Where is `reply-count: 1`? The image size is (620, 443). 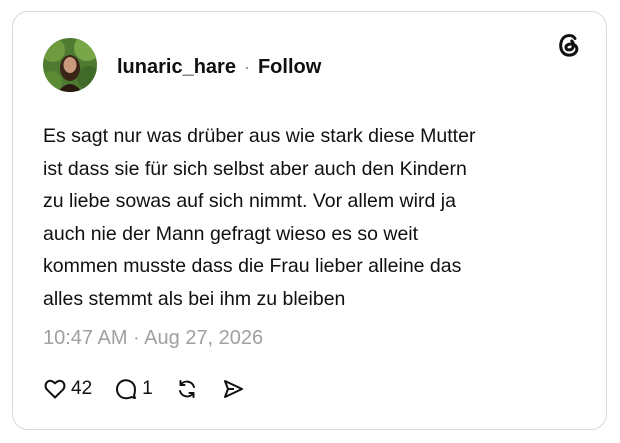
reply-count: 1 is located at coordinates (147, 388).